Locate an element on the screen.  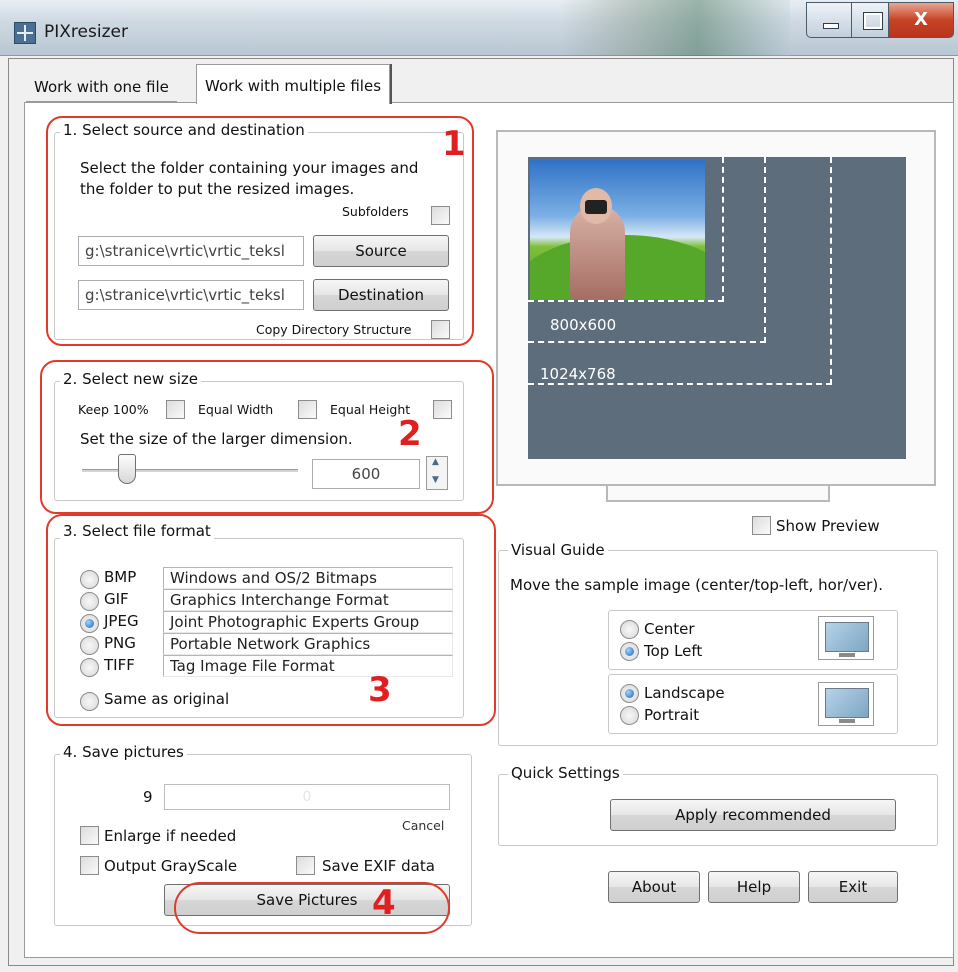
enlarge-if-needed-checkbox is located at coordinates (89, 835).